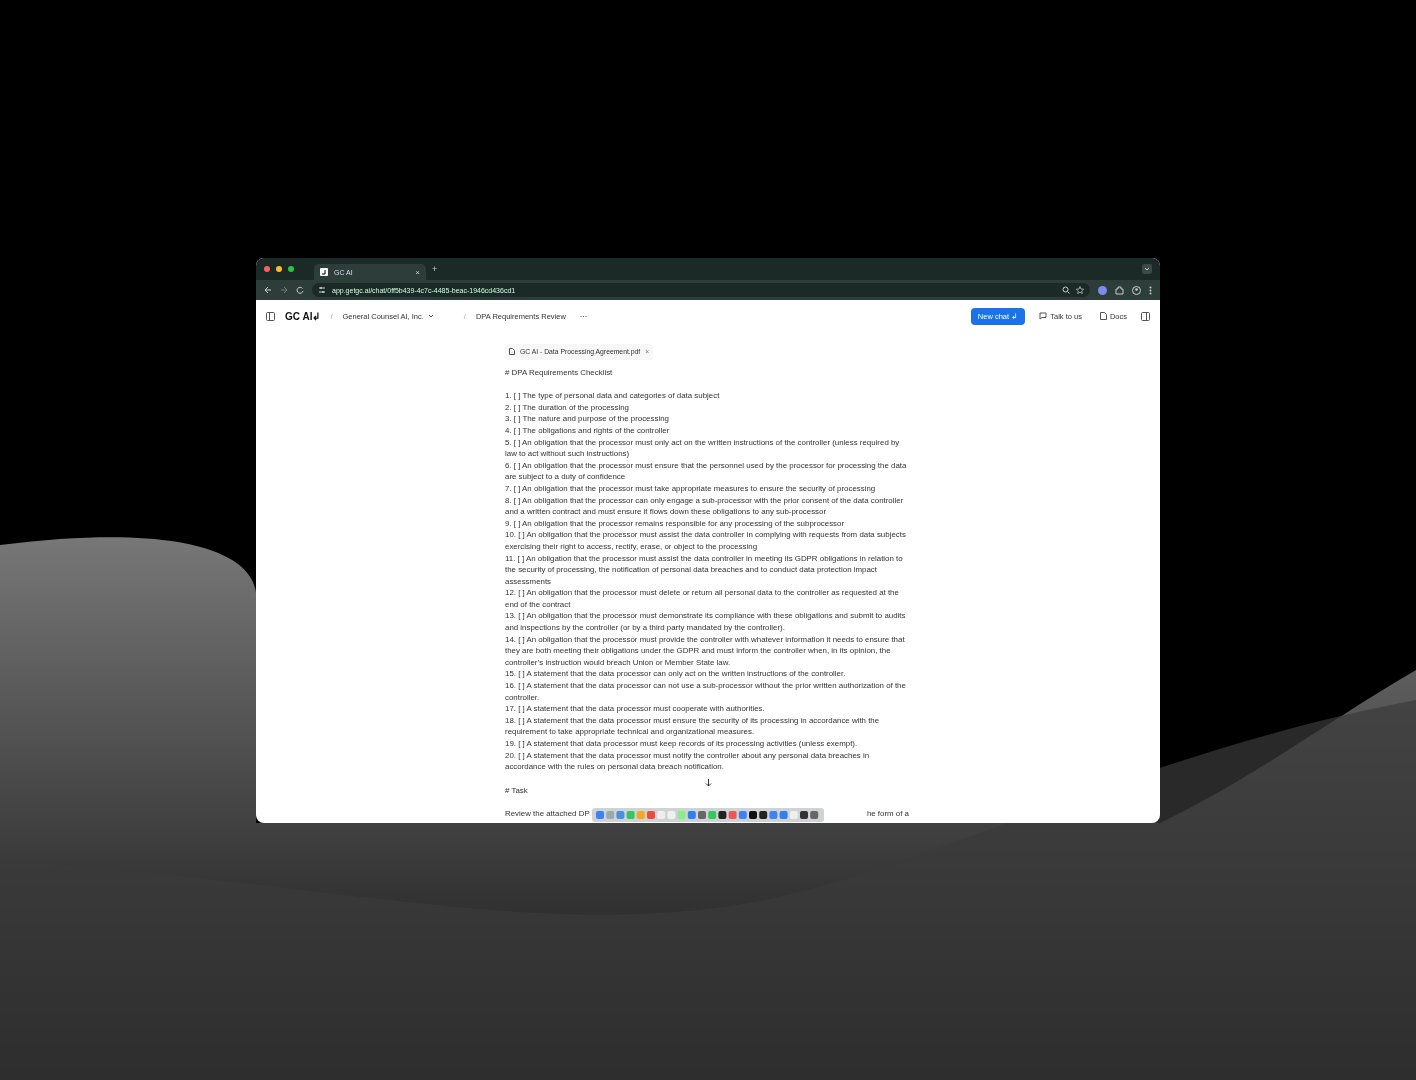 The image size is (1416, 1080). I want to click on new-tab-button: +, so click(435, 269).